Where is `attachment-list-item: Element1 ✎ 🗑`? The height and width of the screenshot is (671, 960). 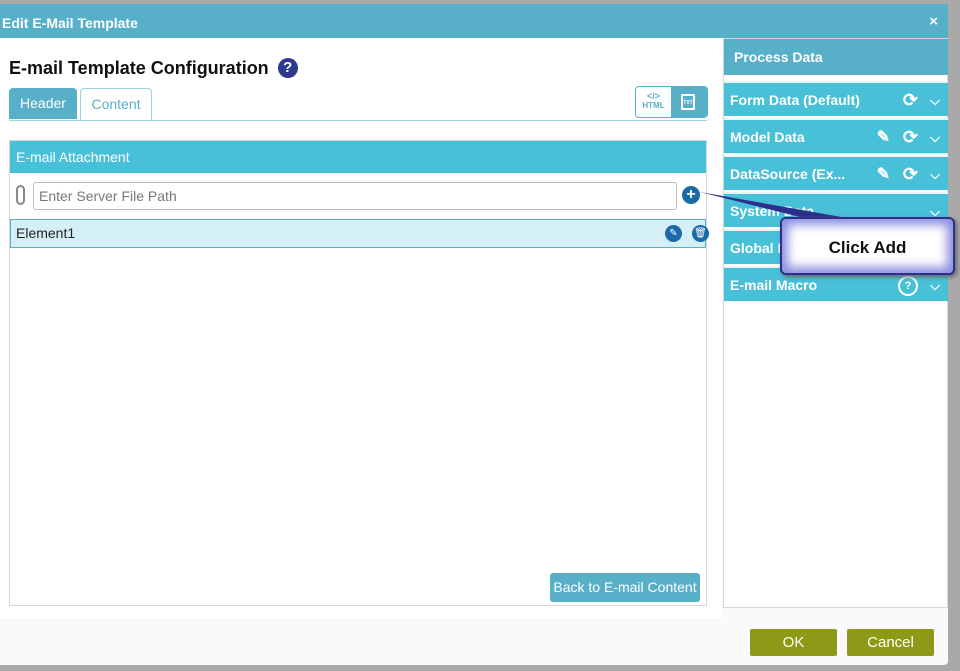
attachment-list-item: Element1 ✎ 🗑 is located at coordinates (359, 233).